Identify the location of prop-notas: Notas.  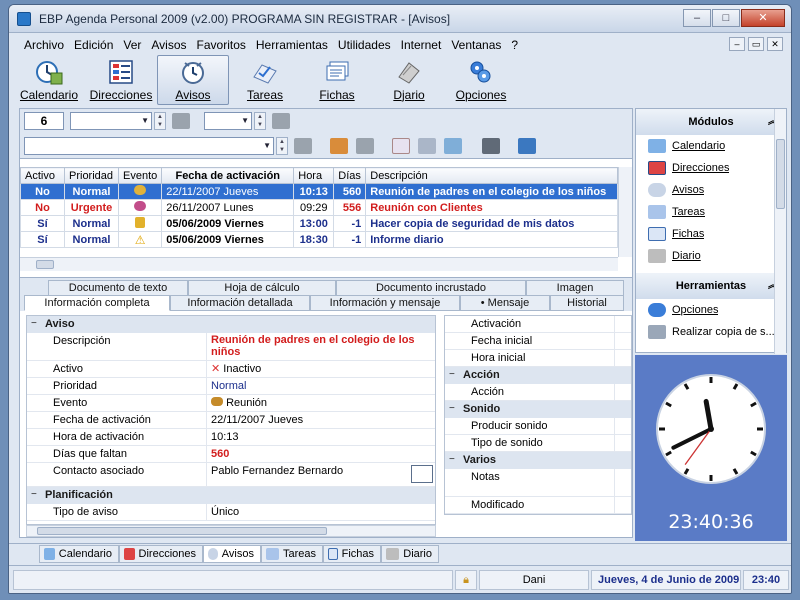
(538, 483).